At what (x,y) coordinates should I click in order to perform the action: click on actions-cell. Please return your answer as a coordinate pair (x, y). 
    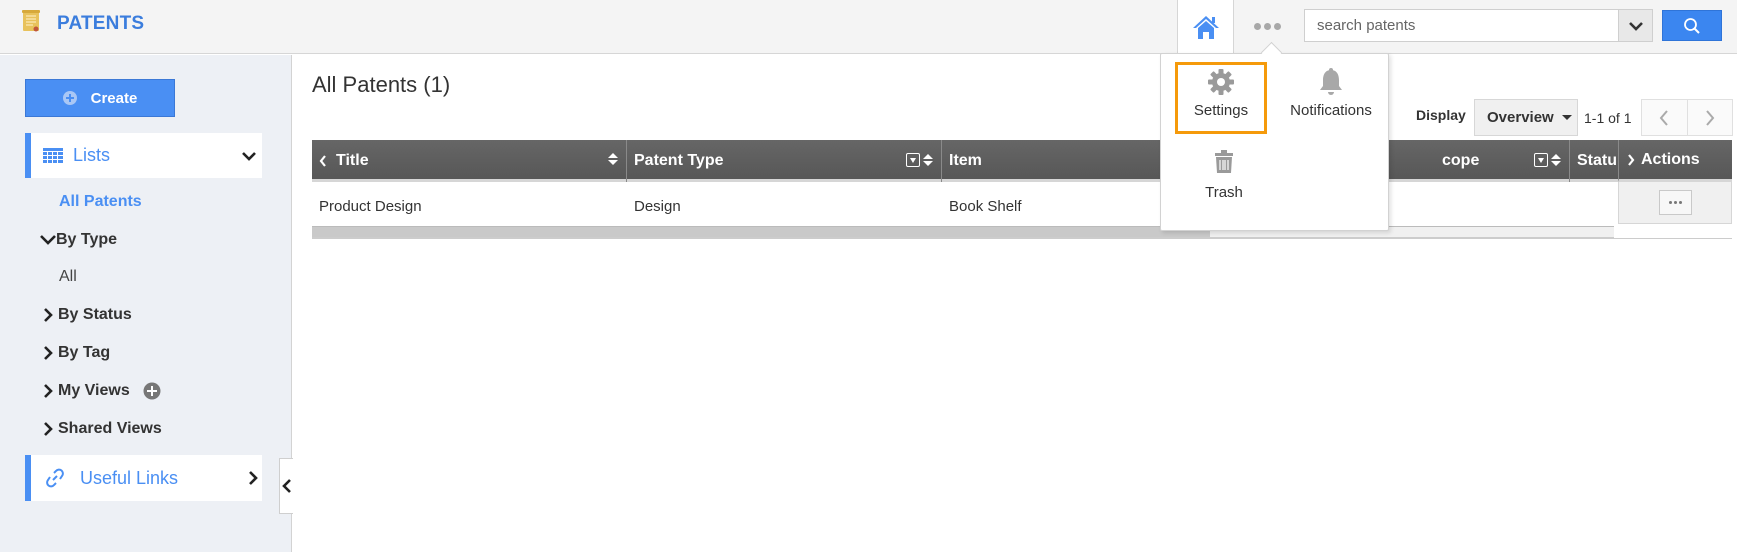
    Looking at the image, I should click on (1675, 203).